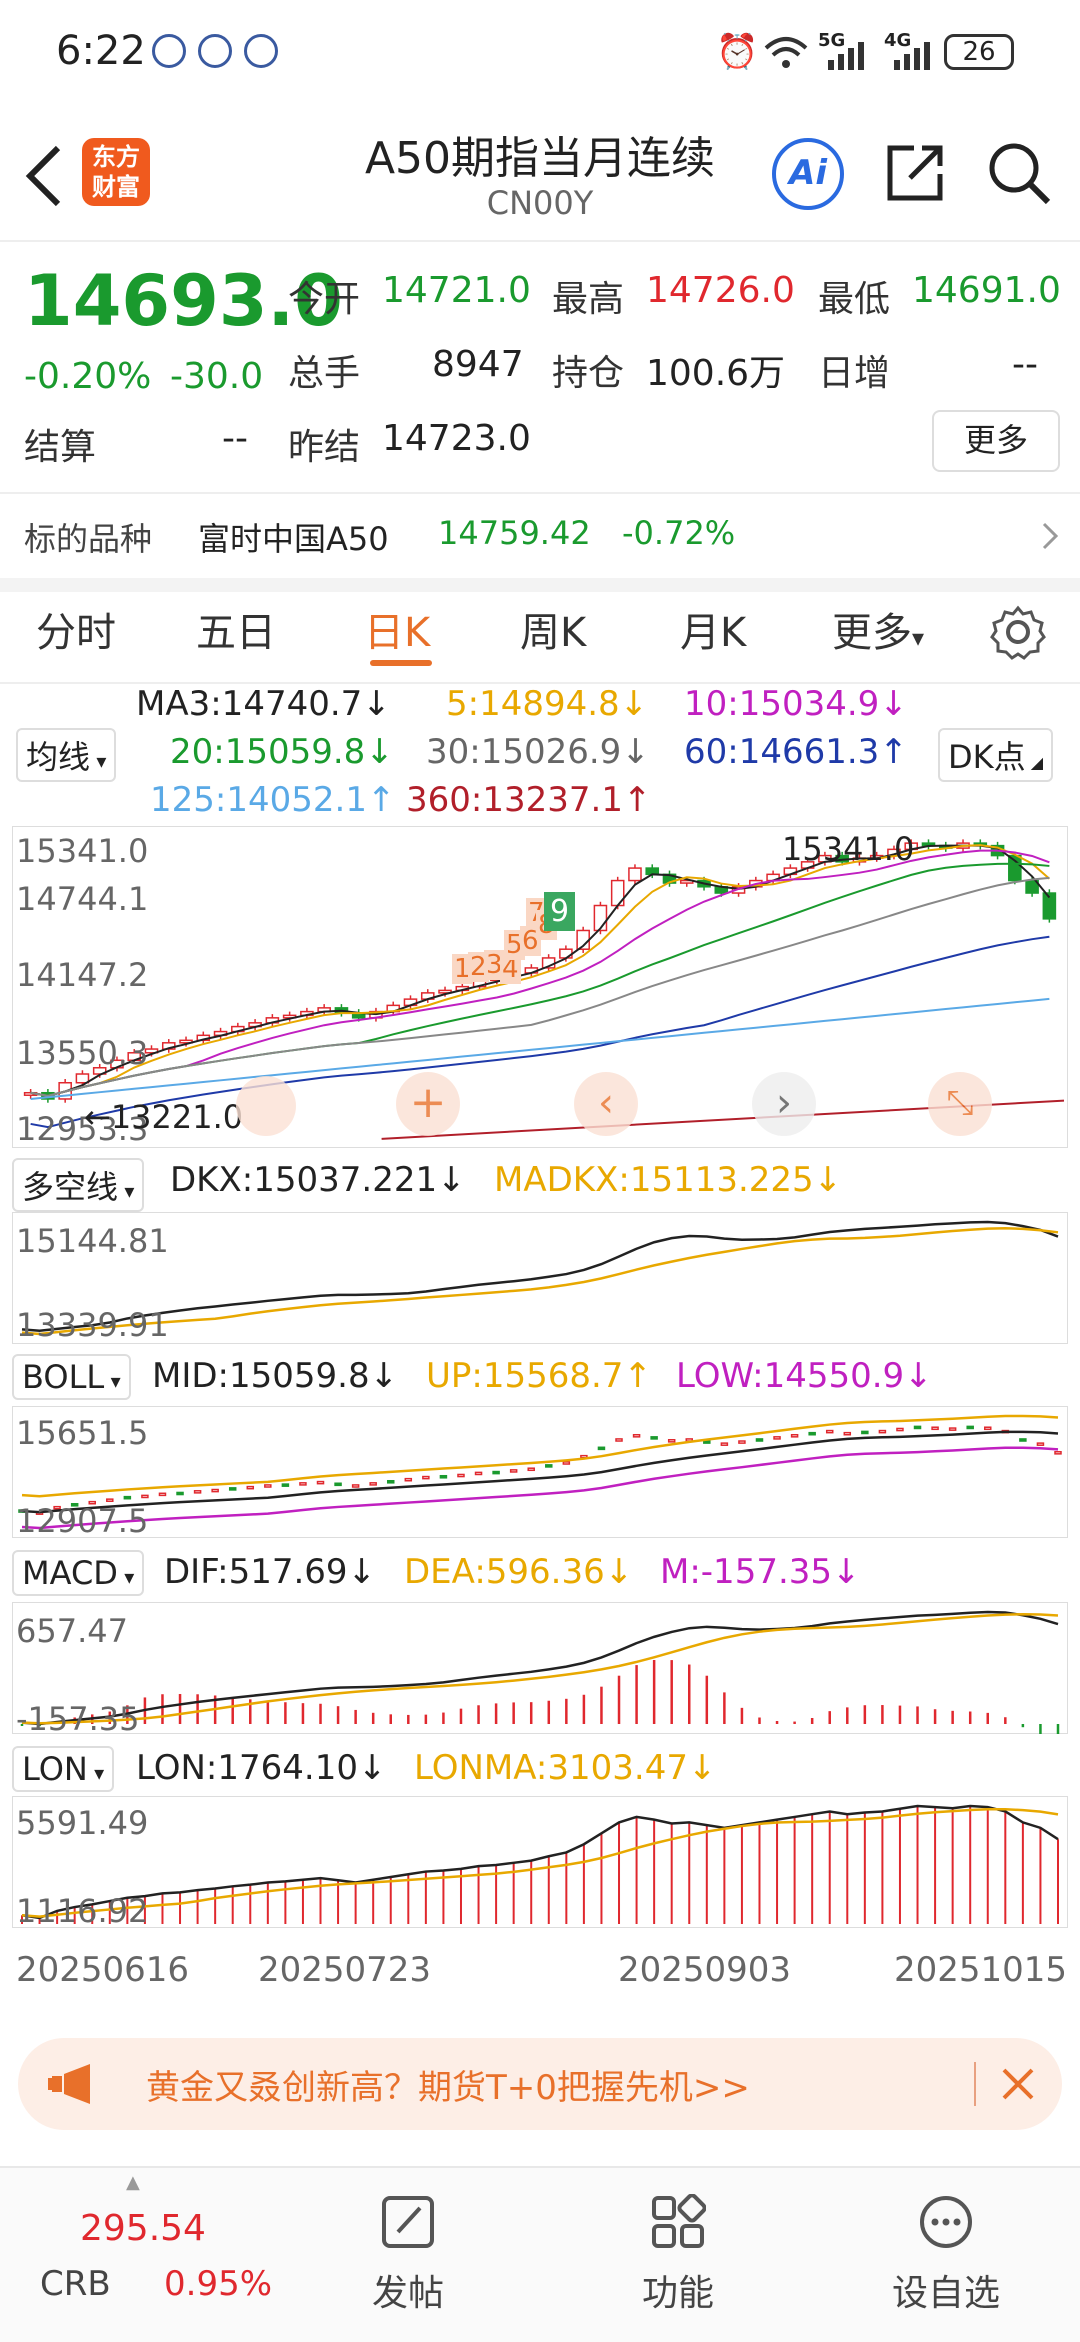 The height and width of the screenshot is (2342, 1080). I want to click on macd-dea-line, so click(540, 1668).